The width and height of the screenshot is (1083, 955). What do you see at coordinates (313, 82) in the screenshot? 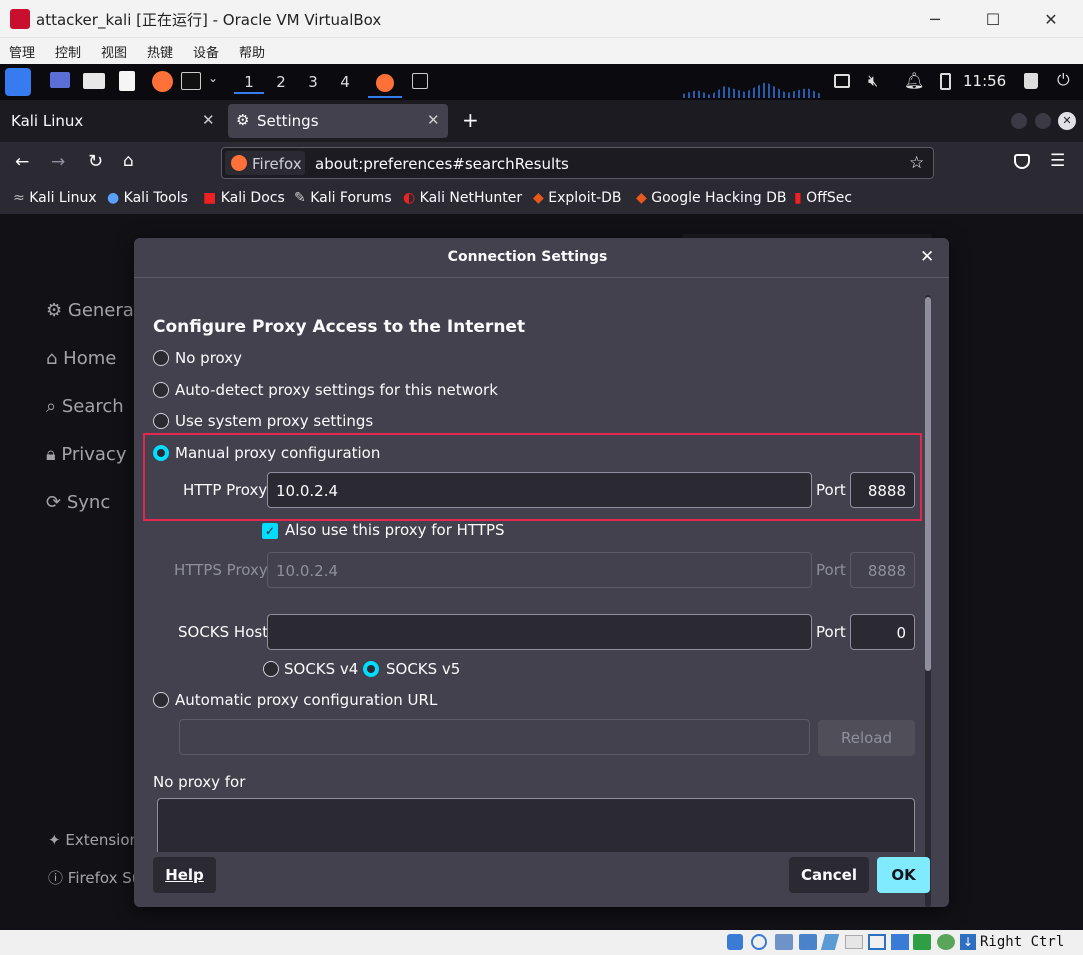
I see `workspace-3: 3` at bounding box center [313, 82].